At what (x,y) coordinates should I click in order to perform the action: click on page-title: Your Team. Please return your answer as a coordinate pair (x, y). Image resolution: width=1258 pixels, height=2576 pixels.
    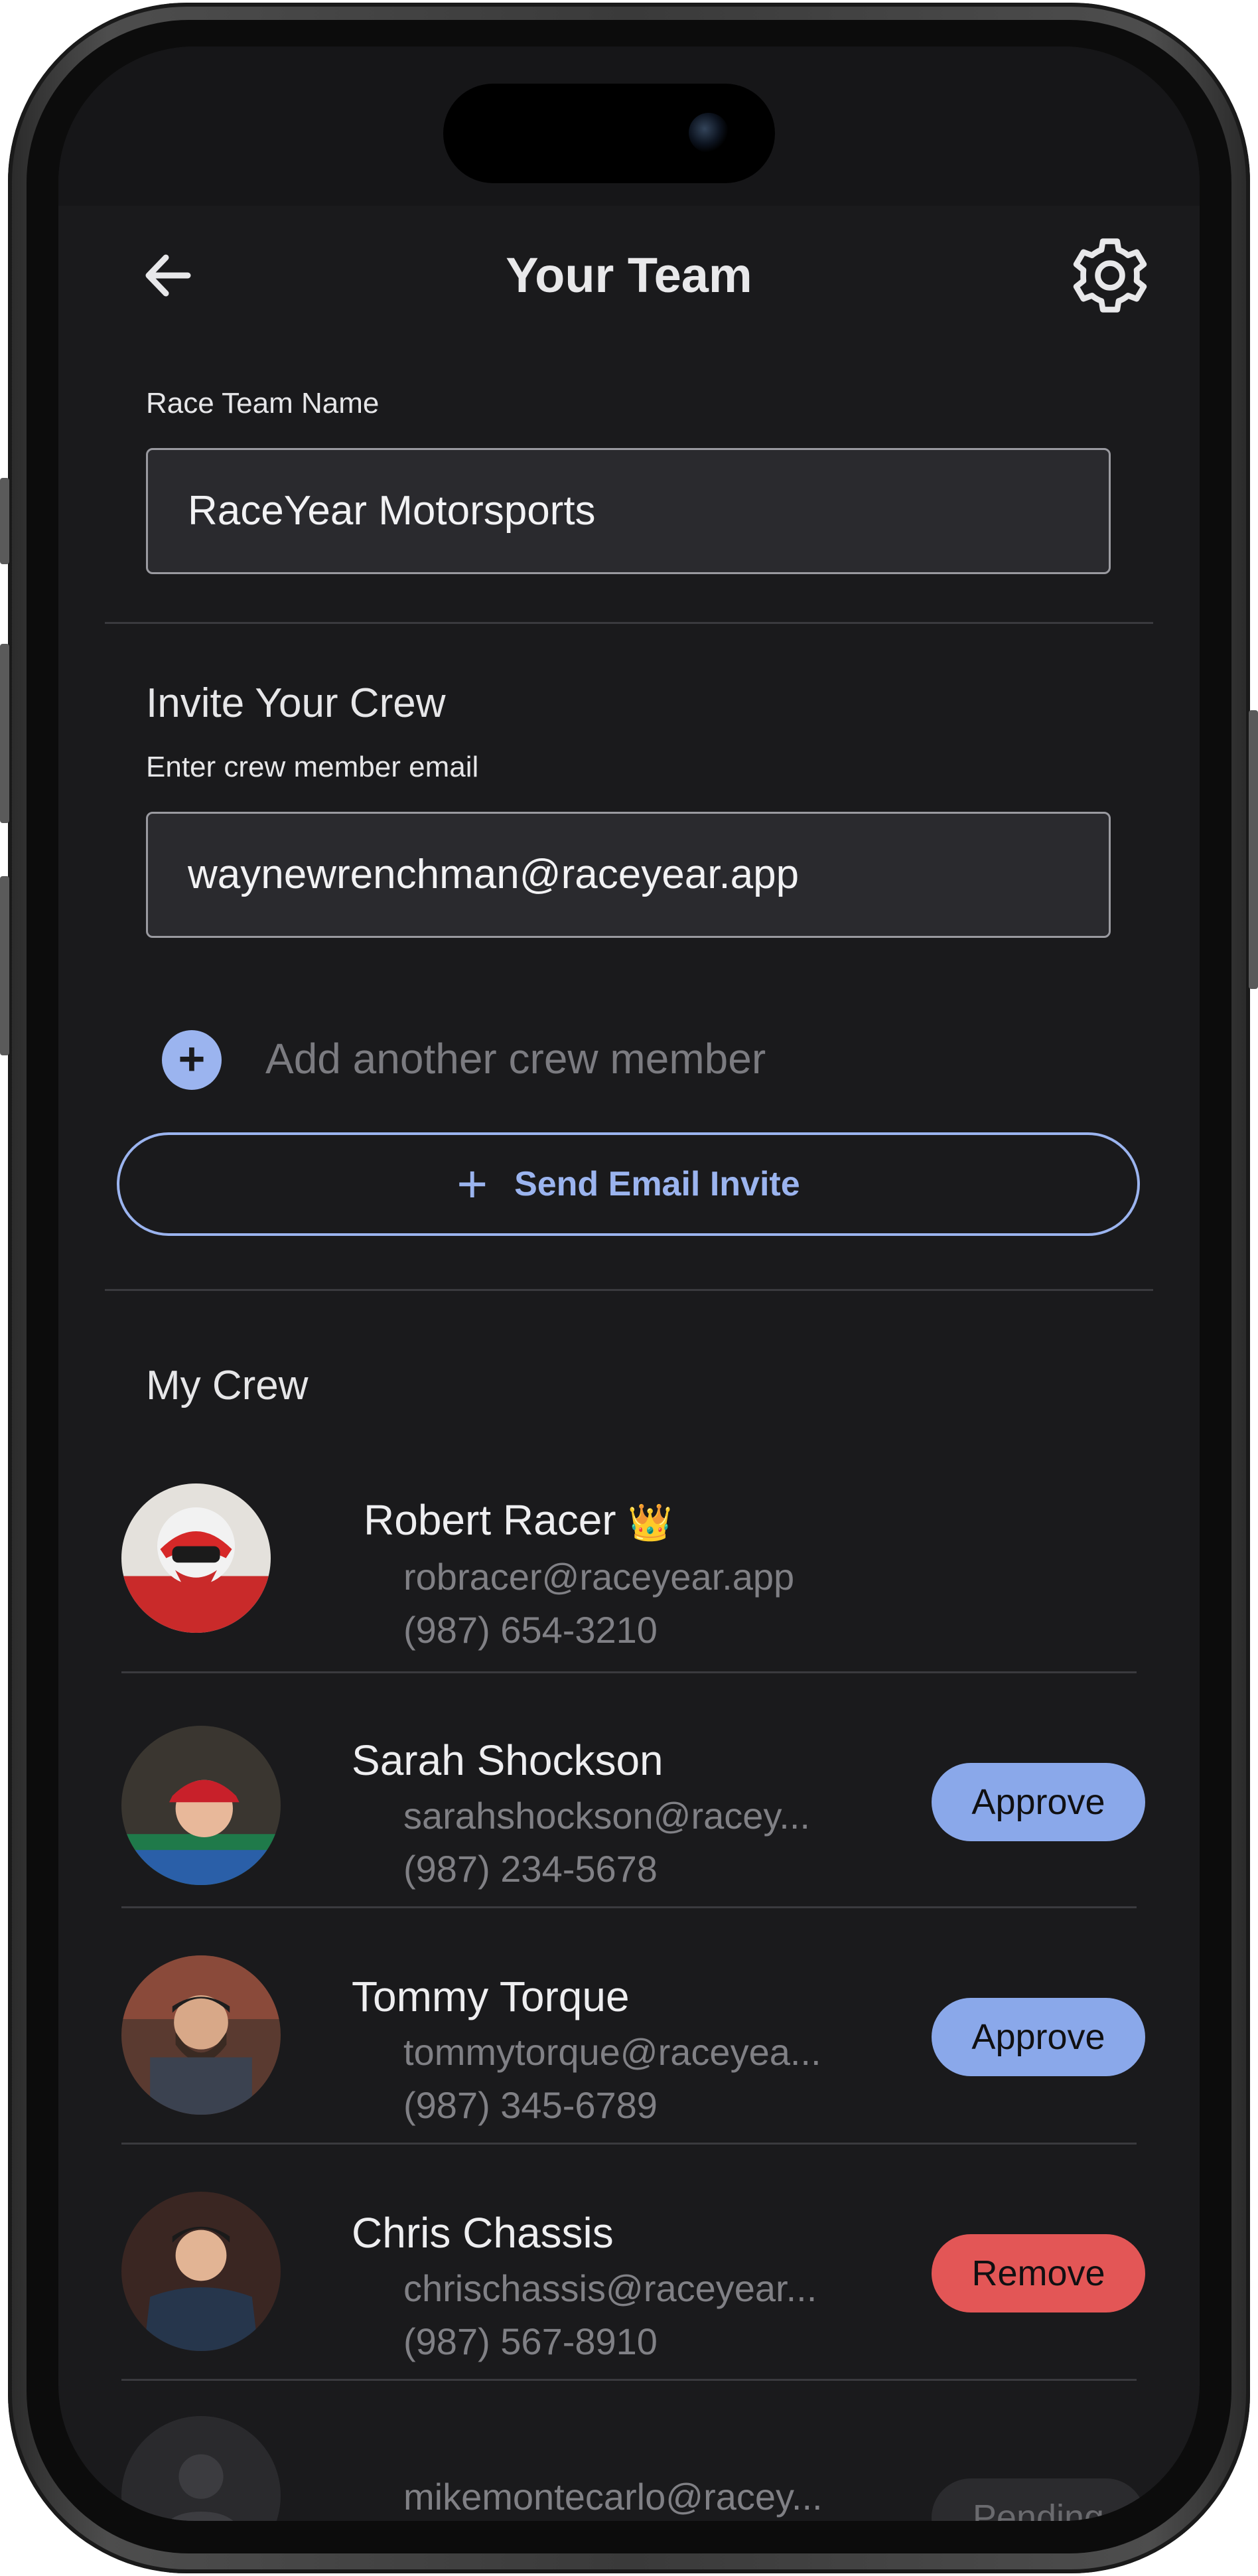
    Looking at the image, I should click on (629, 276).